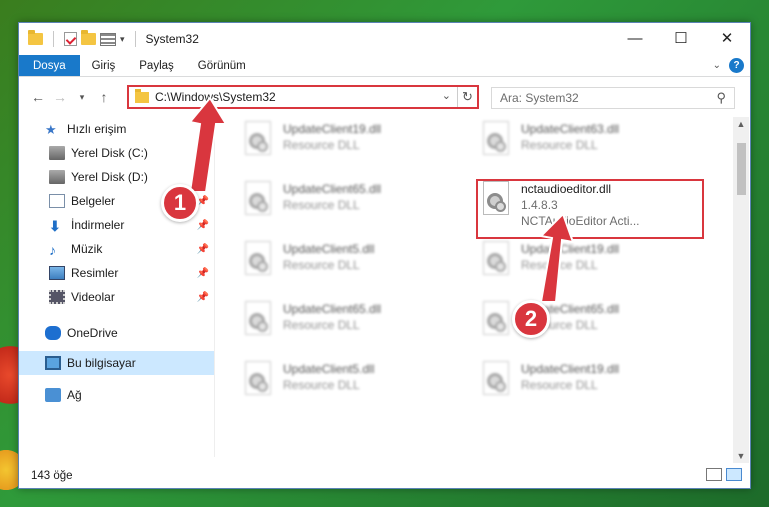  Describe the element at coordinates (727, 38) in the screenshot. I see `close-button: ✕` at that location.